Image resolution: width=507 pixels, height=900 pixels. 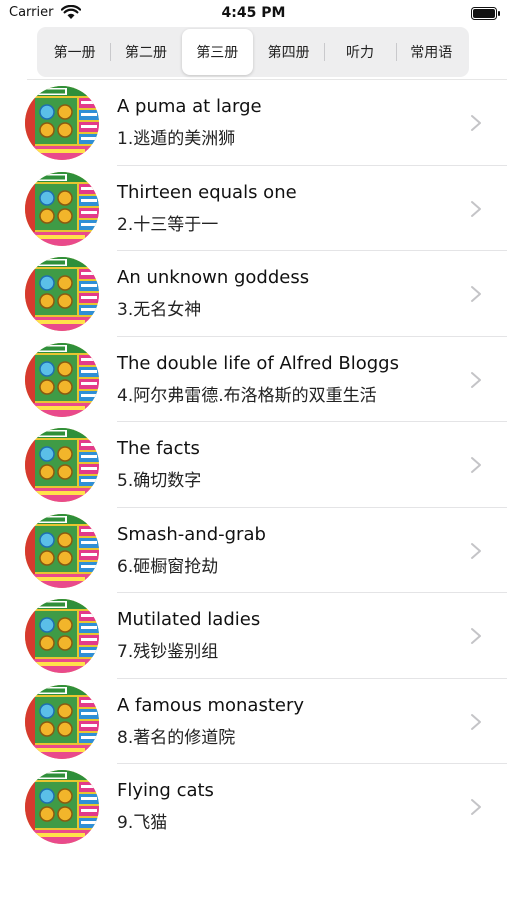 I want to click on lesson-title: A famous monastery, so click(x=211, y=705).